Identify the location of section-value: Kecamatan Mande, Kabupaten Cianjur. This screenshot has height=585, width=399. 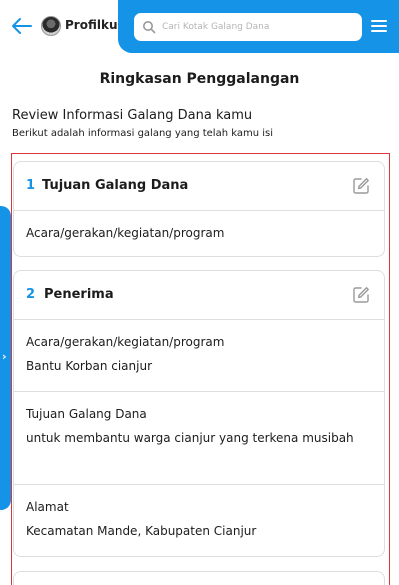
(141, 531).